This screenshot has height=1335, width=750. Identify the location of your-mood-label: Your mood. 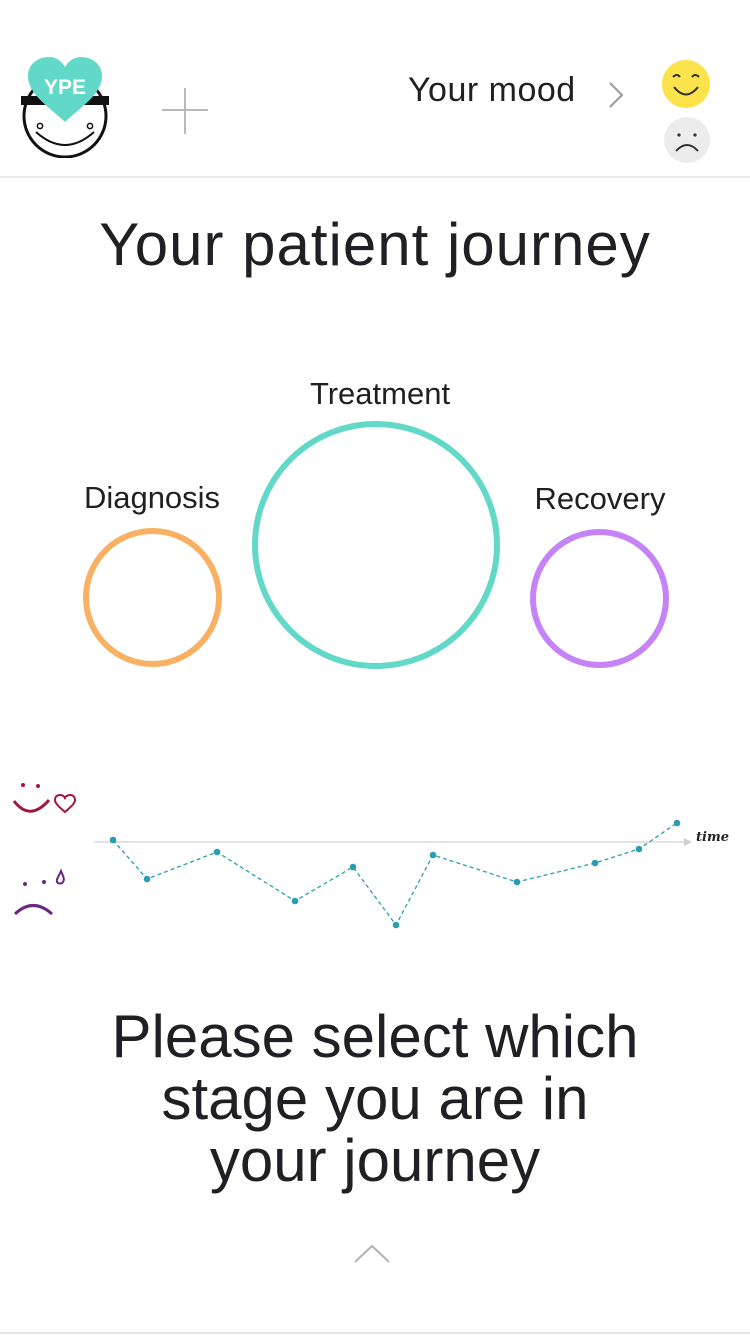
(492, 89).